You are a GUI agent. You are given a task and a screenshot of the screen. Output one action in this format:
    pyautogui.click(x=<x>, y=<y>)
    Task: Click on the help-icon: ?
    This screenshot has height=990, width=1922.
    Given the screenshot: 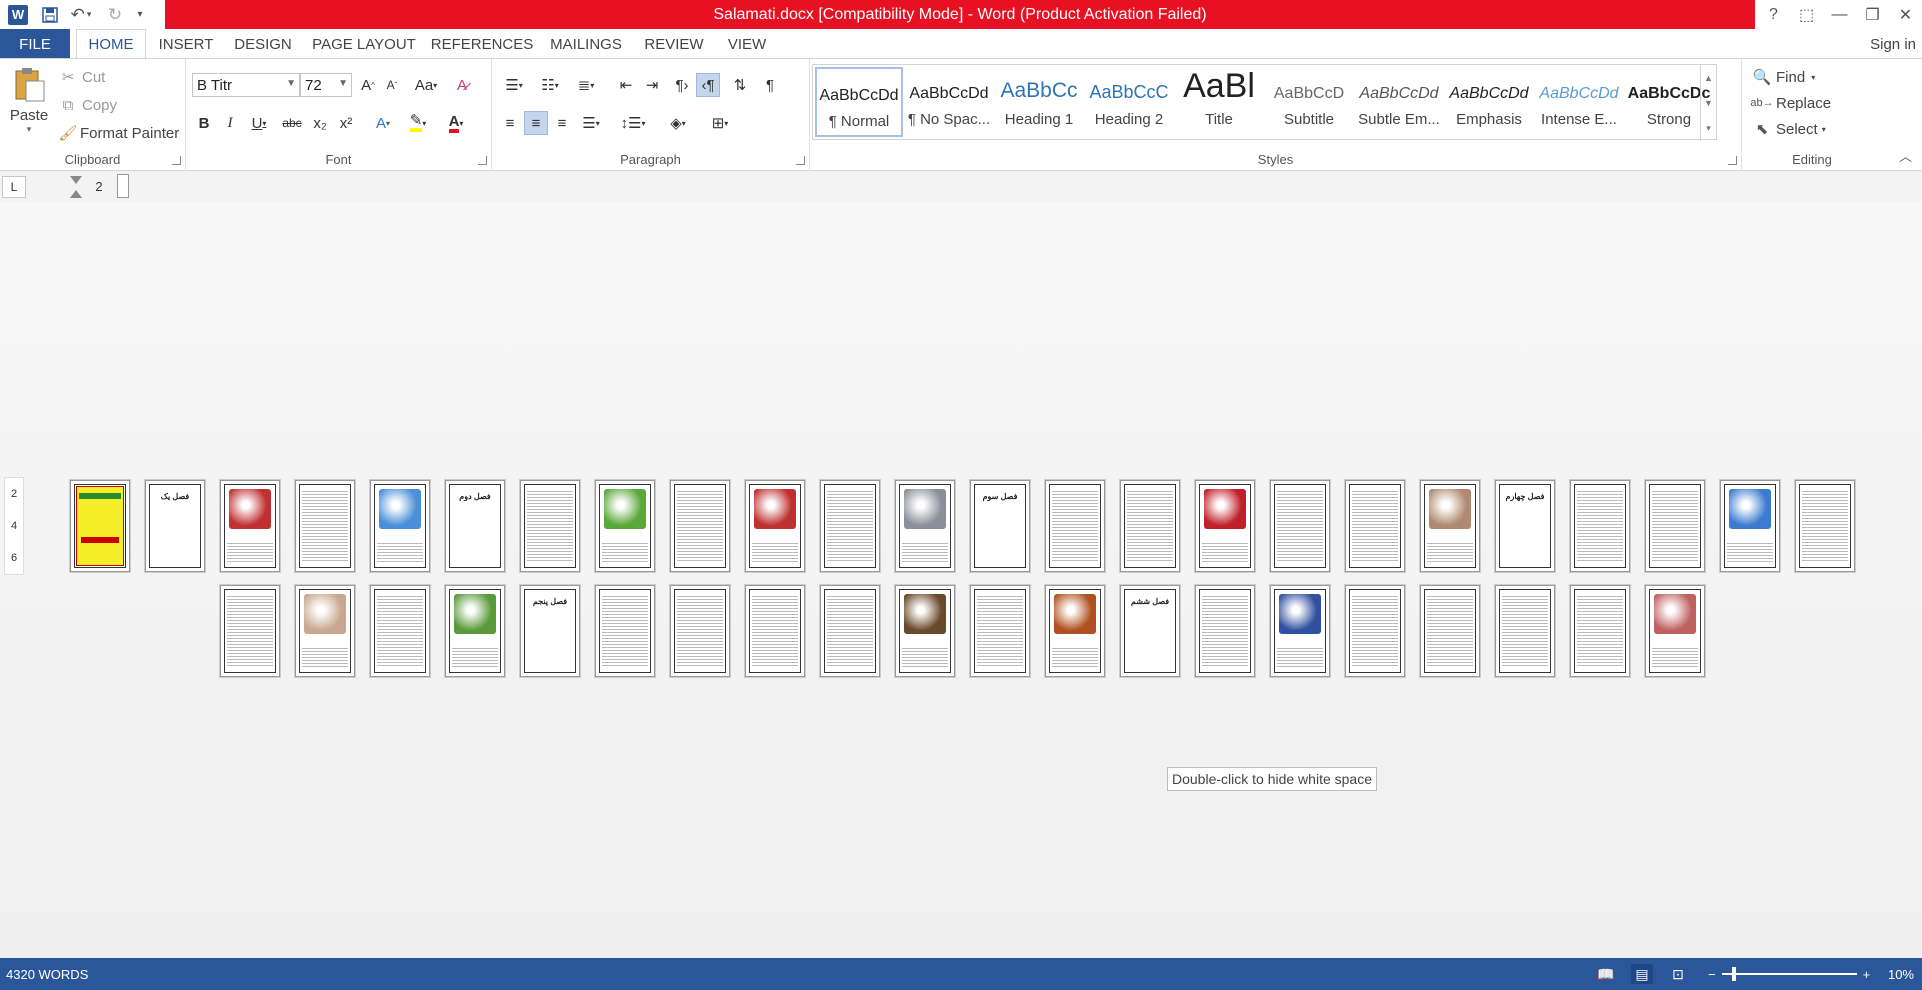 What is the action you would take?
    pyautogui.click(x=1773, y=14)
    